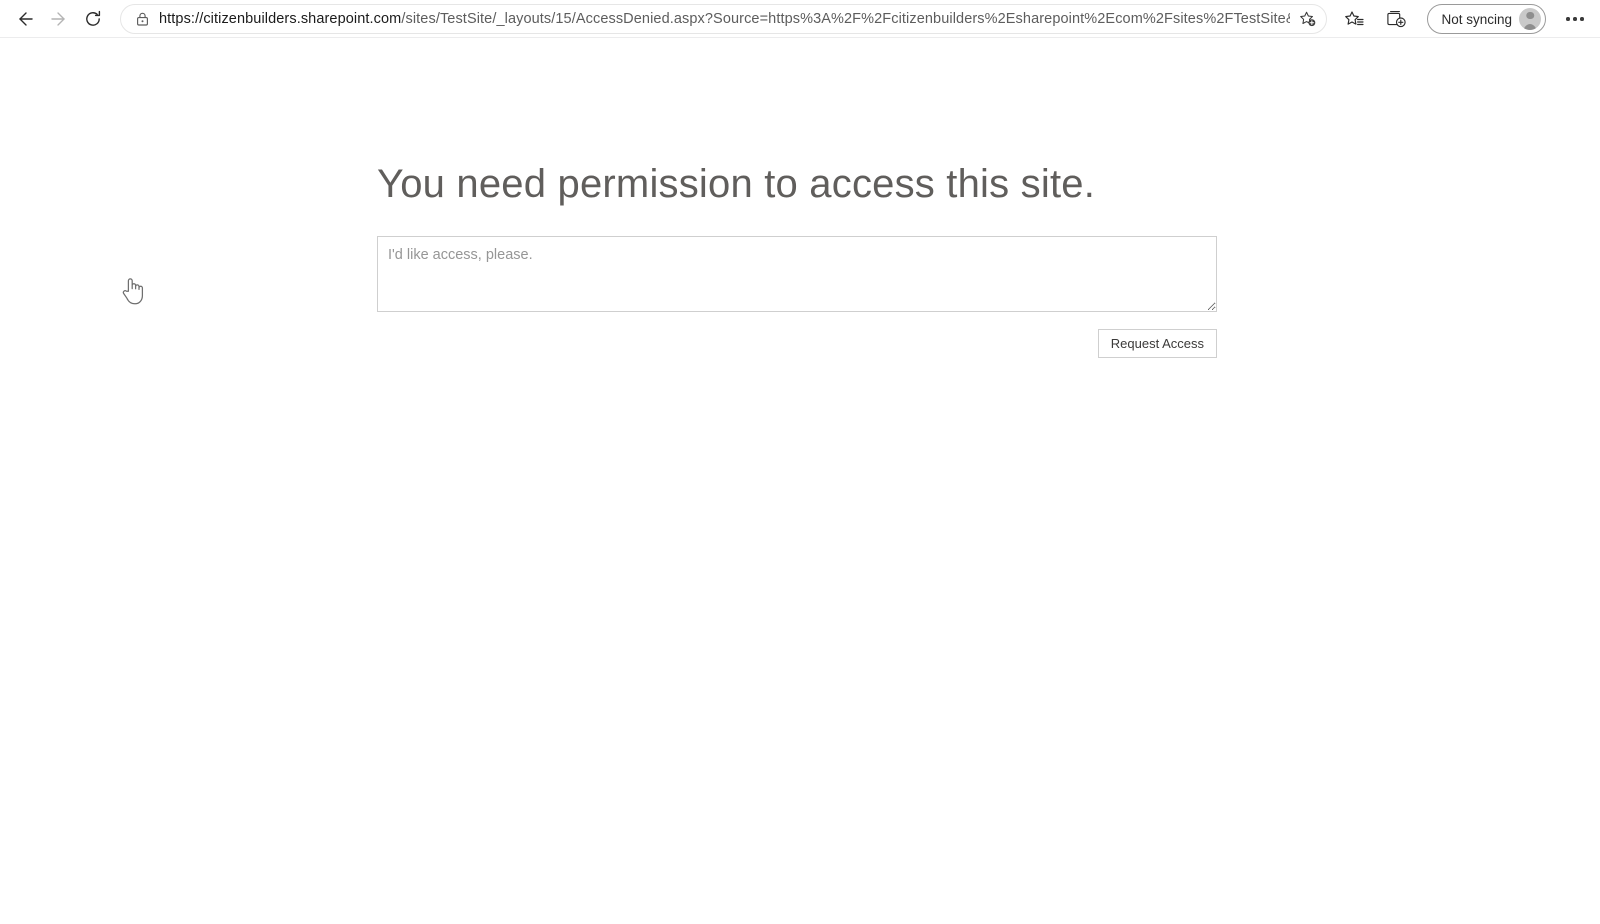 This screenshot has width=1600, height=924. I want to click on back-arrow-icon, so click(26, 19).